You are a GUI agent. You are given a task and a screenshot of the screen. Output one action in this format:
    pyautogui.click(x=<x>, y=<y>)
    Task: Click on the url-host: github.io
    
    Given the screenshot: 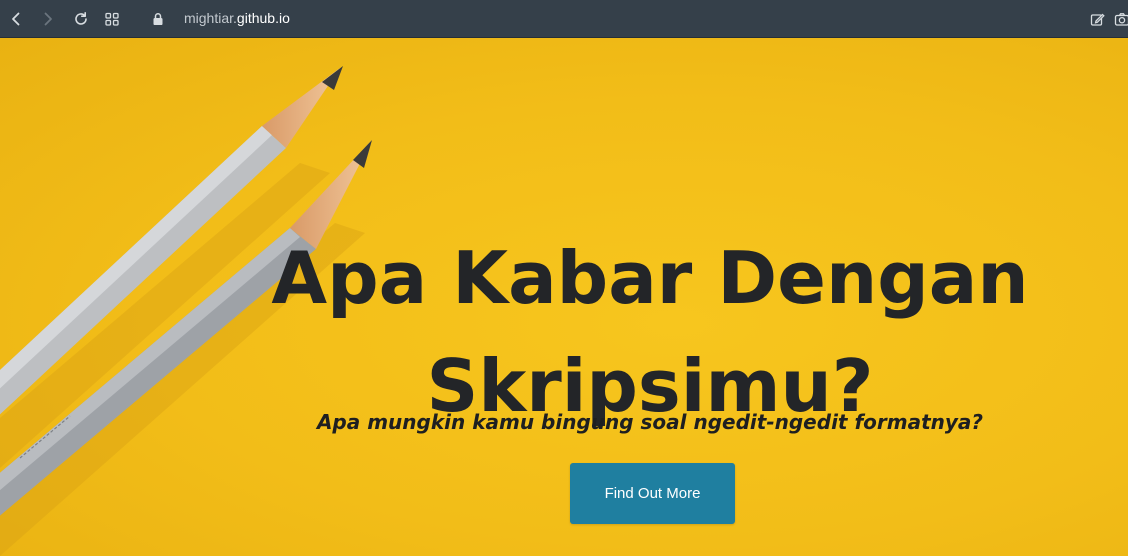 What is the action you would take?
    pyautogui.click(x=263, y=18)
    